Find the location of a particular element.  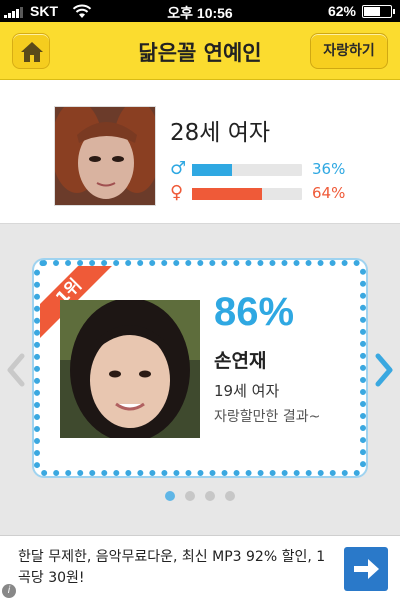

arrow-right-icon is located at coordinates (366, 569).